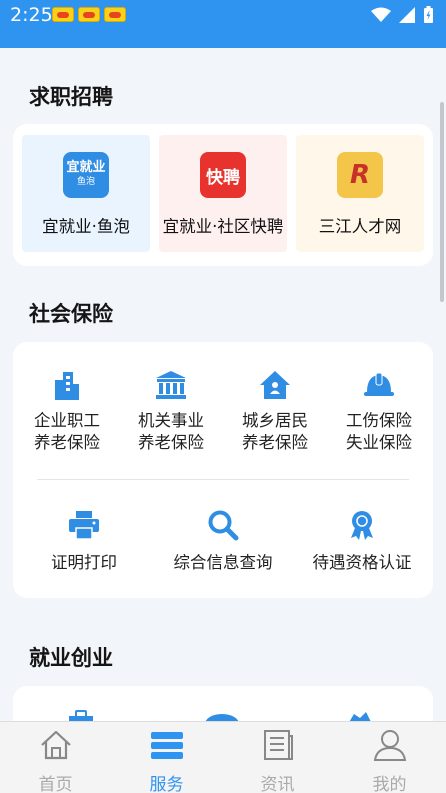  Describe the element at coordinates (171, 411) in the screenshot. I see `insurance-item-institution: 机关事业 养老保险` at that location.